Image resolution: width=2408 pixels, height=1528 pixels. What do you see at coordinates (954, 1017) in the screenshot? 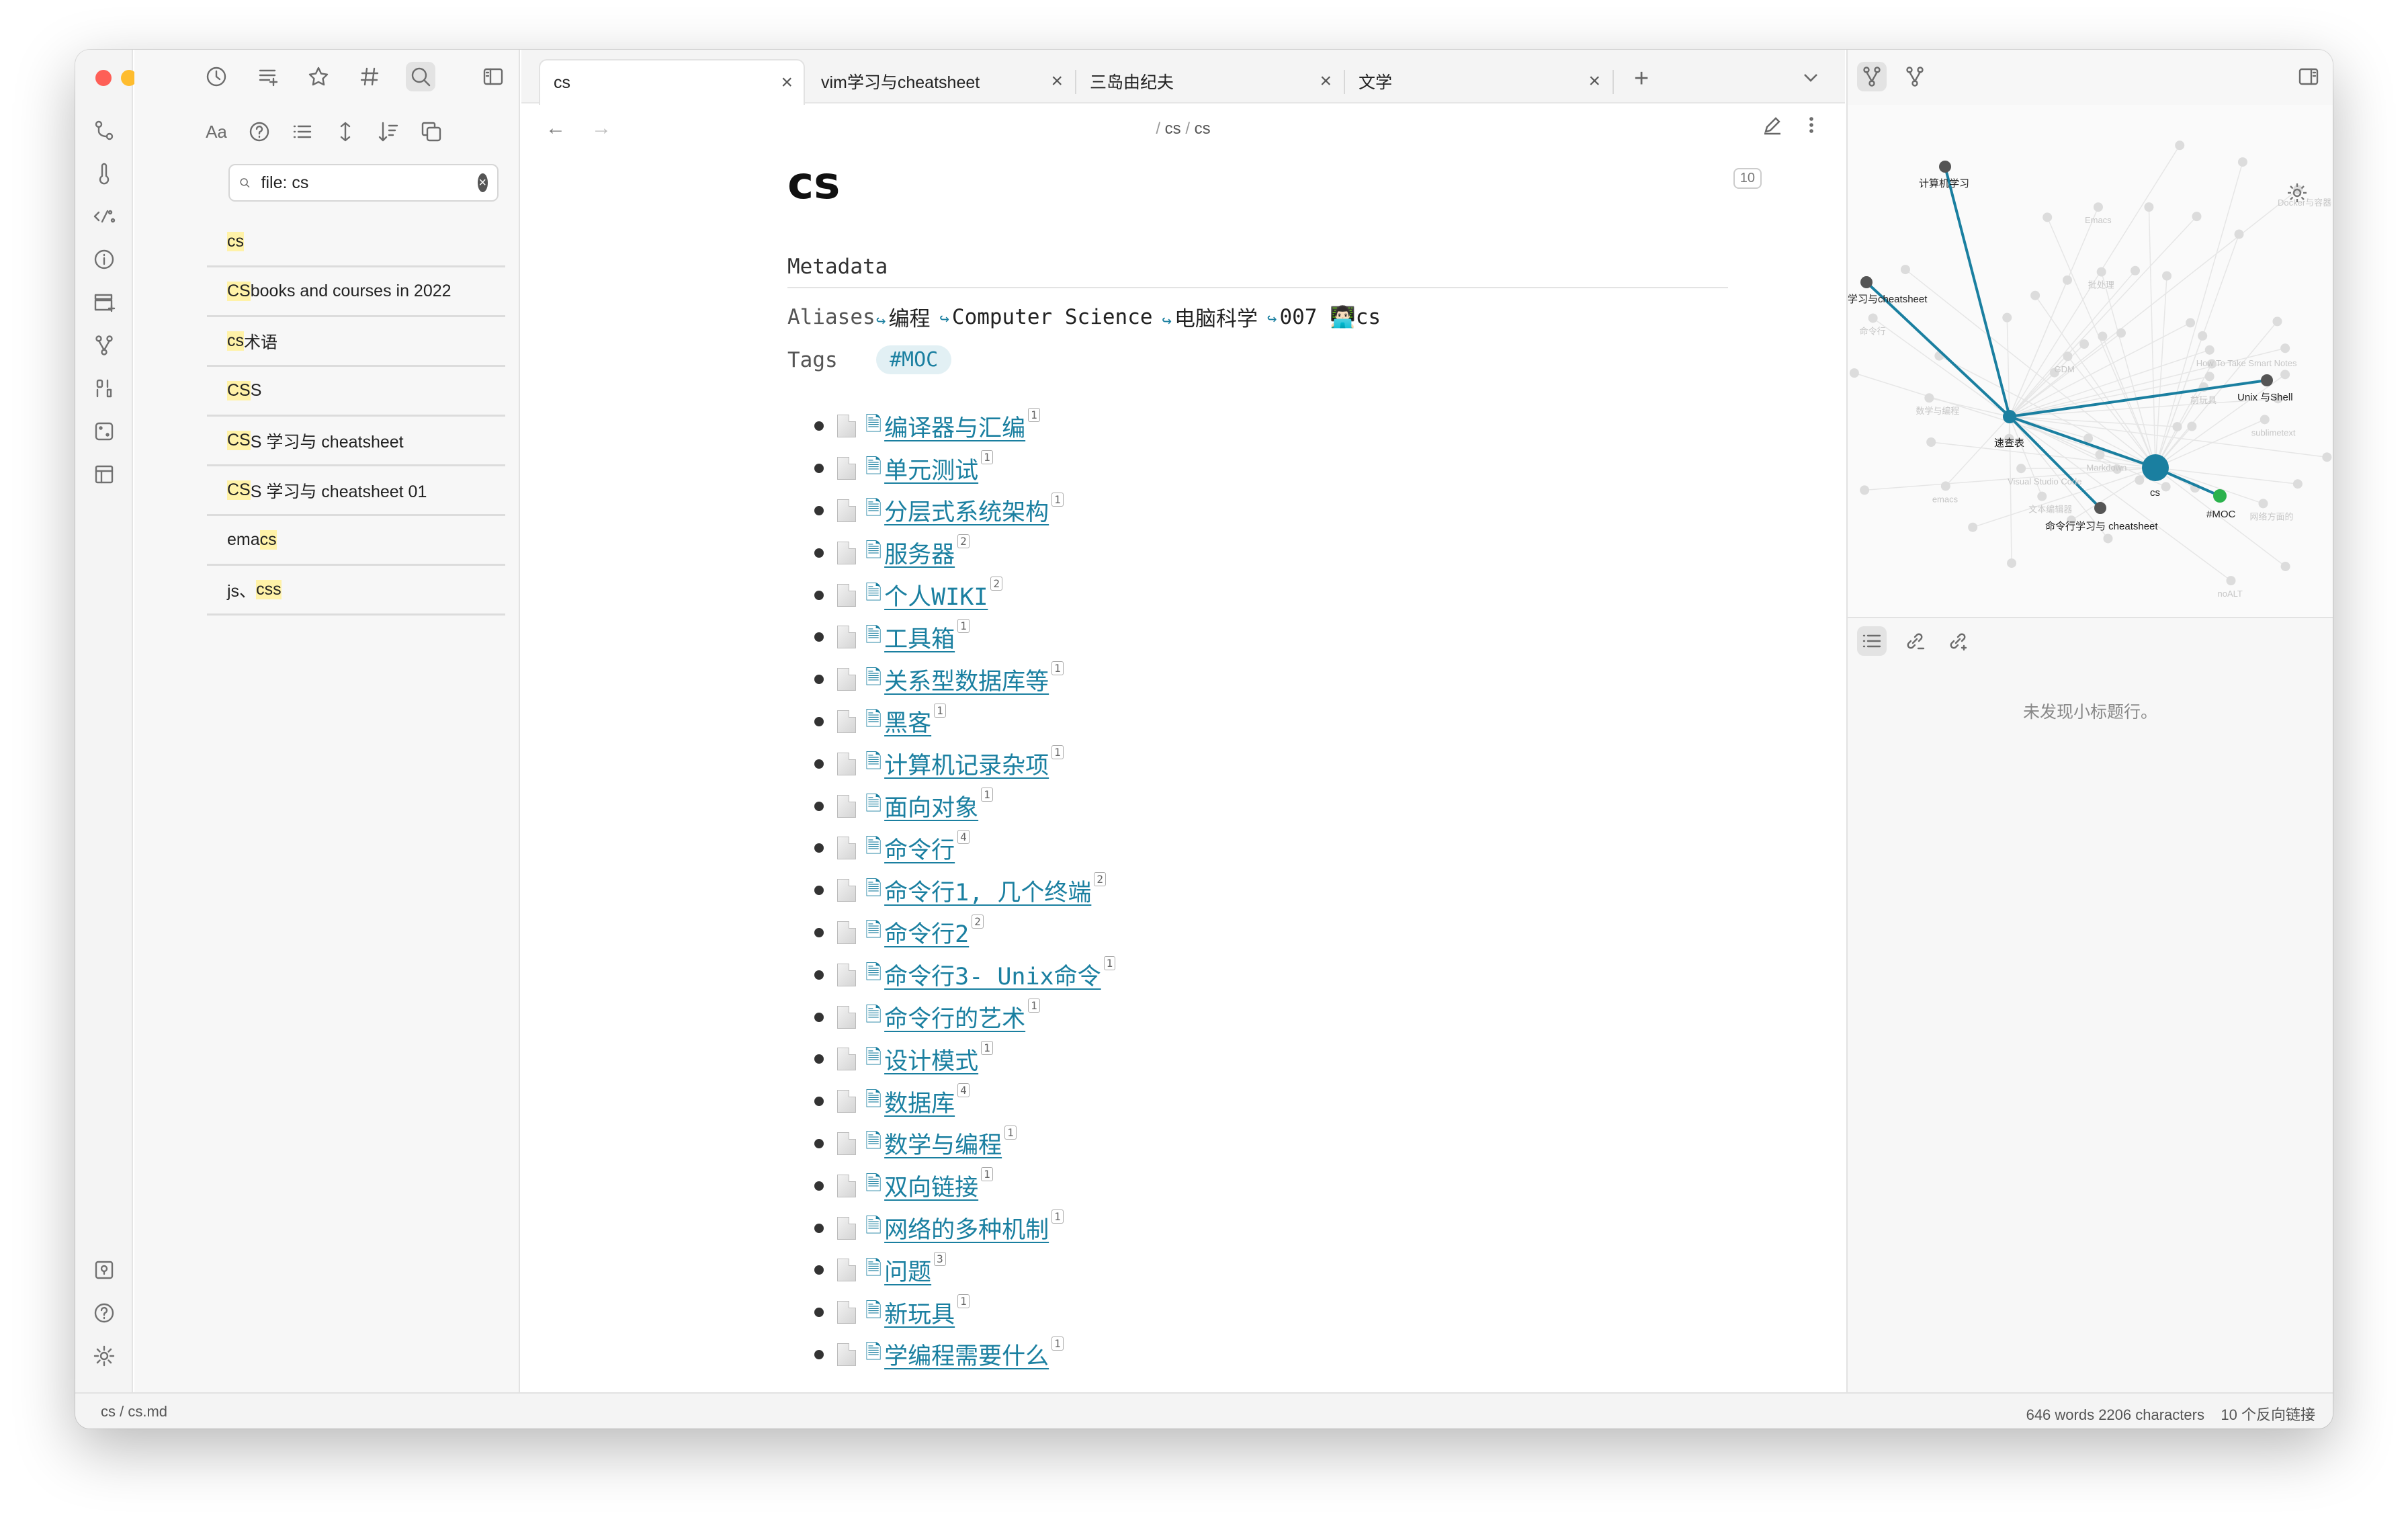
I see `internal-link: 命令行的艺术` at bounding box center [954, 1017].